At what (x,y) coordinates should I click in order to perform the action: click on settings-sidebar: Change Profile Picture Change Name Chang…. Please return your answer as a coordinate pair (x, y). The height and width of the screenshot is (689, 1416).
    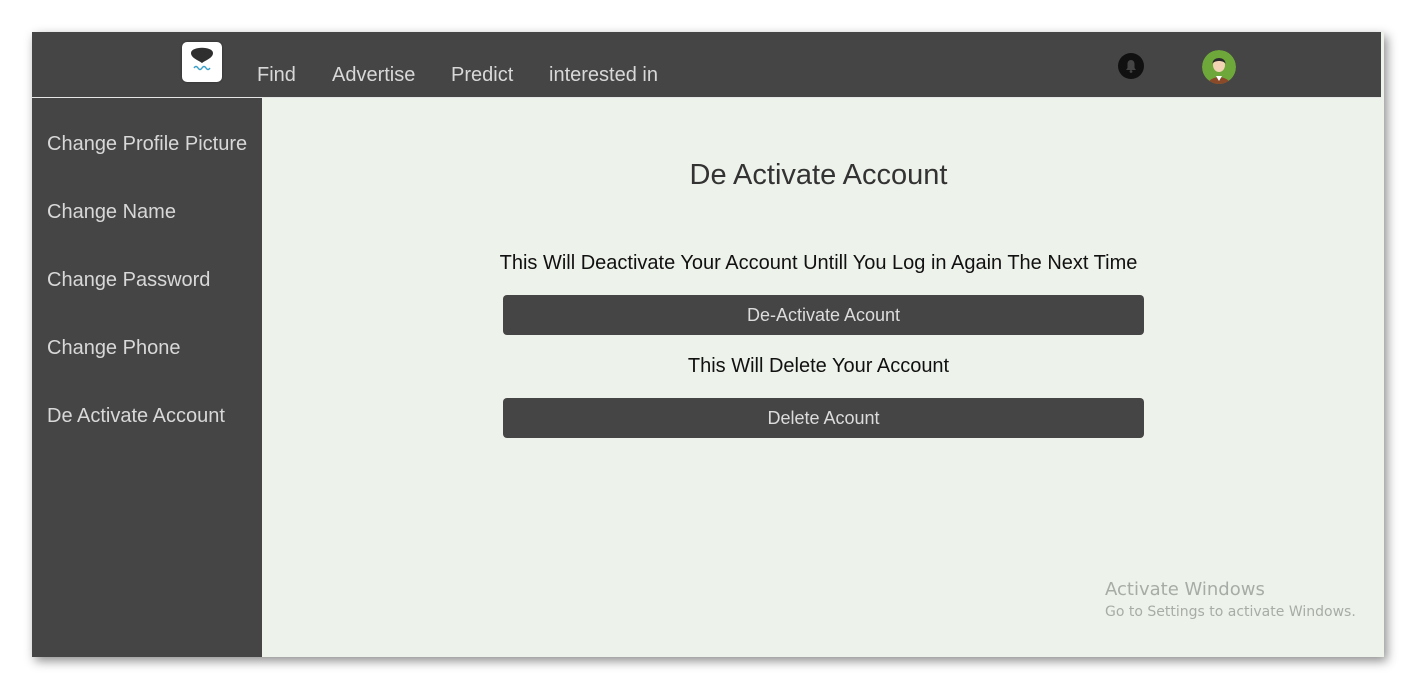
    Looking at the image, I should click on (147, 377).